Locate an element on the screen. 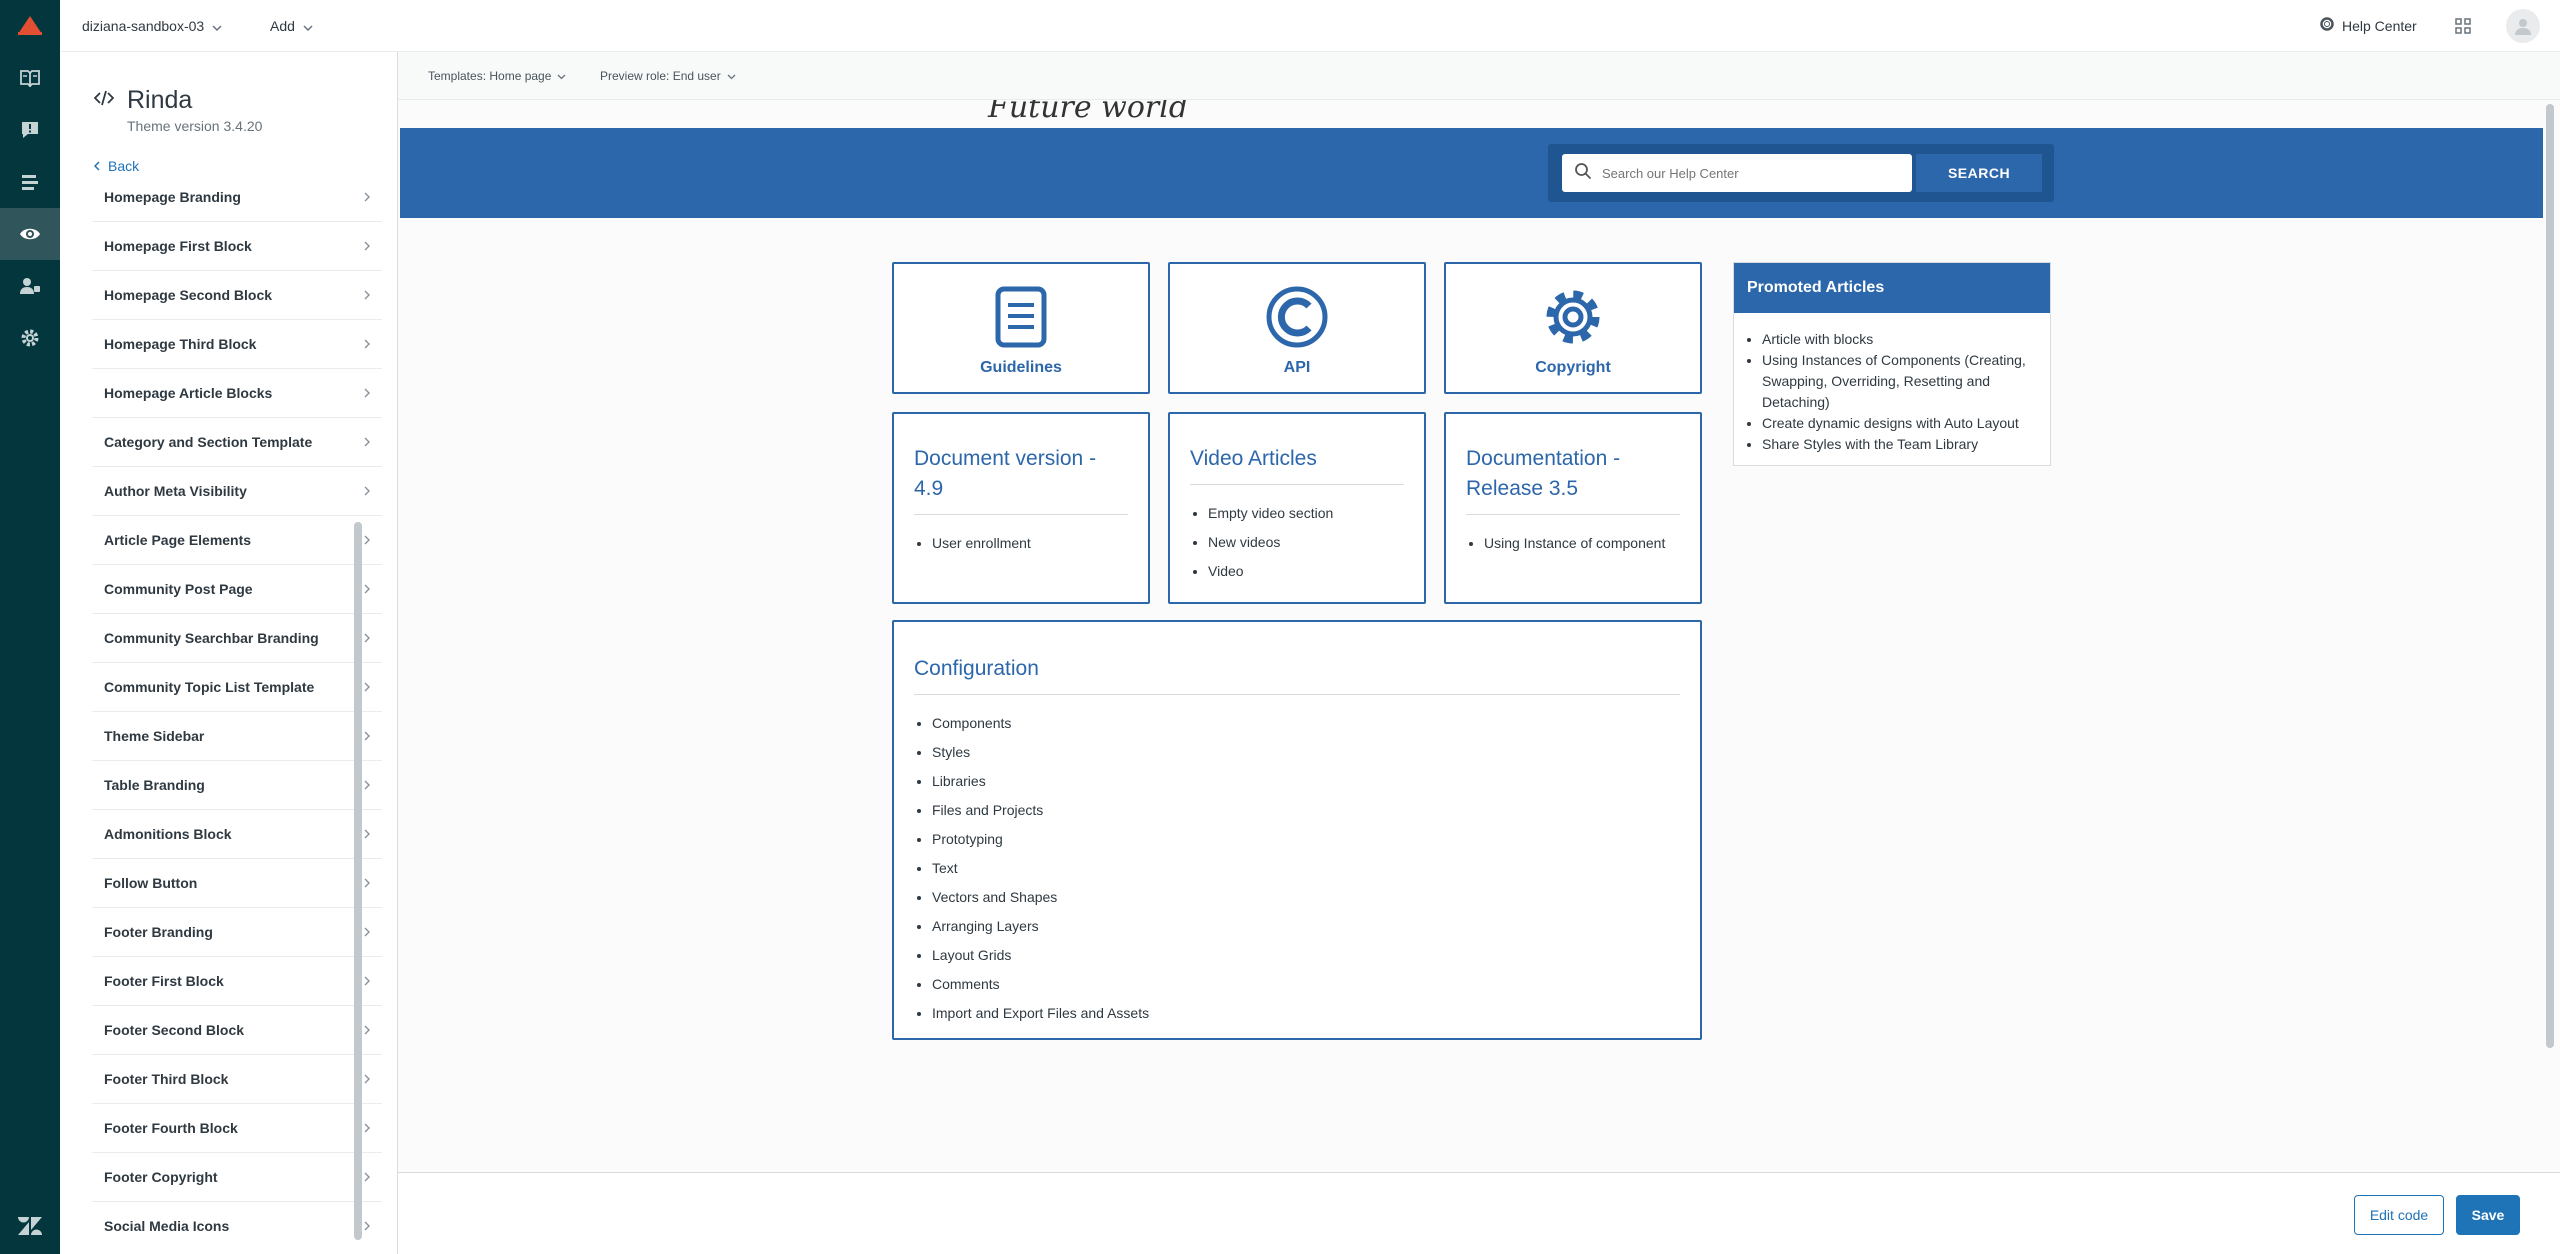 The image size is (2560, 1254). back-link: Back is located at coordinates (116, 166).